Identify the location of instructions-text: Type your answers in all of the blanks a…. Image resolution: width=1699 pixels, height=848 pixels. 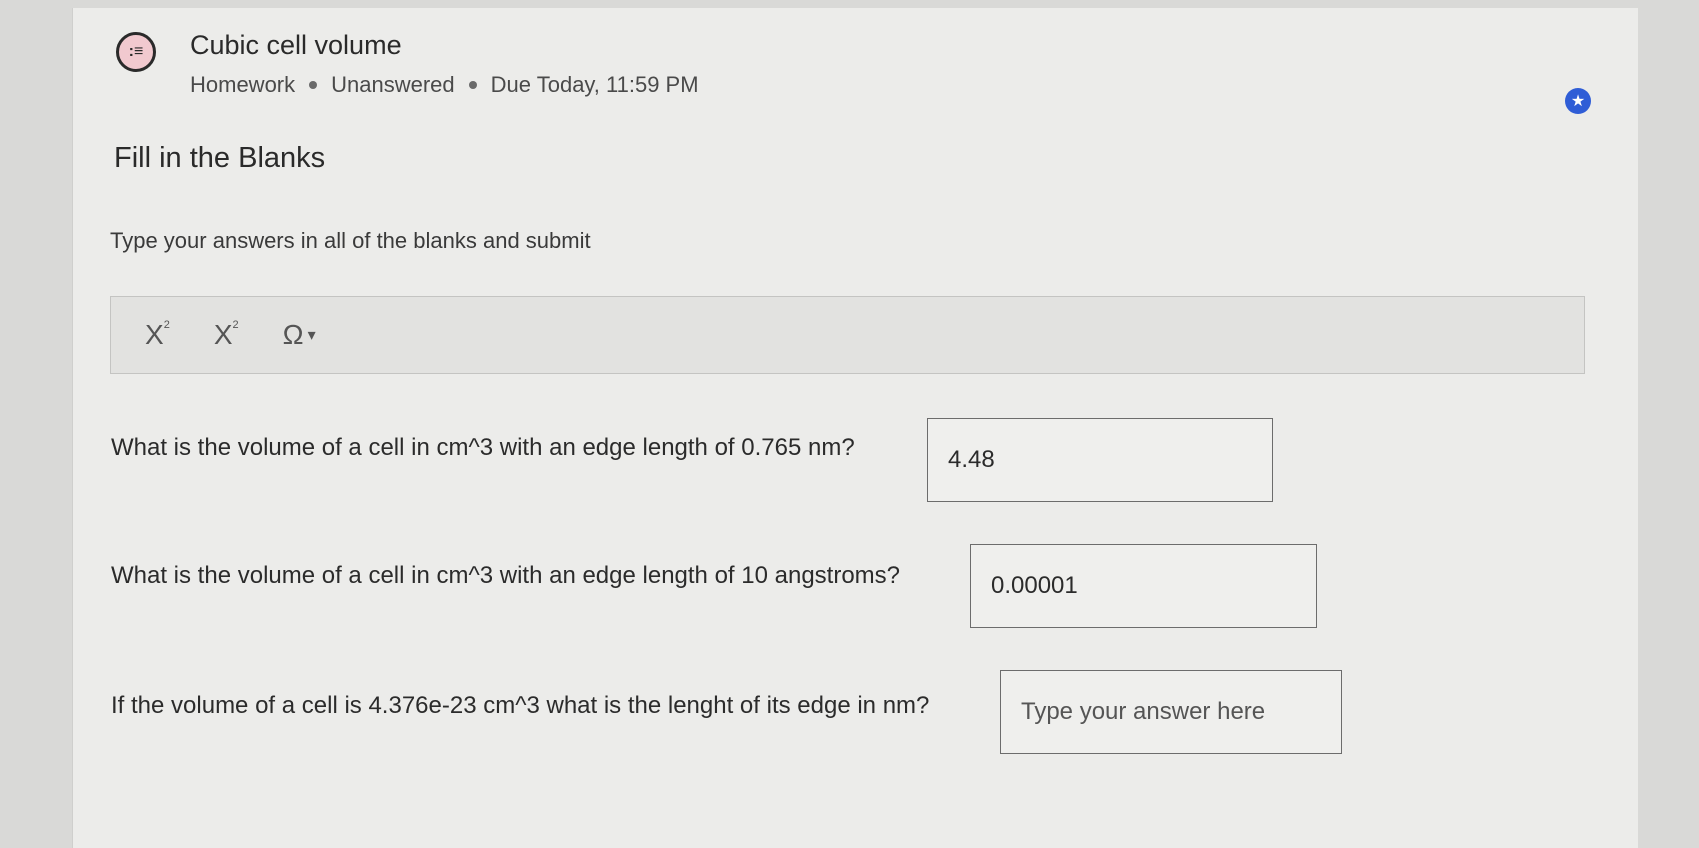
(350, 240).